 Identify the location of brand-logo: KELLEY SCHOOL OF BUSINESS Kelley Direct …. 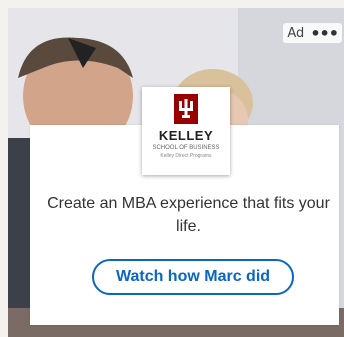
(186, 131).